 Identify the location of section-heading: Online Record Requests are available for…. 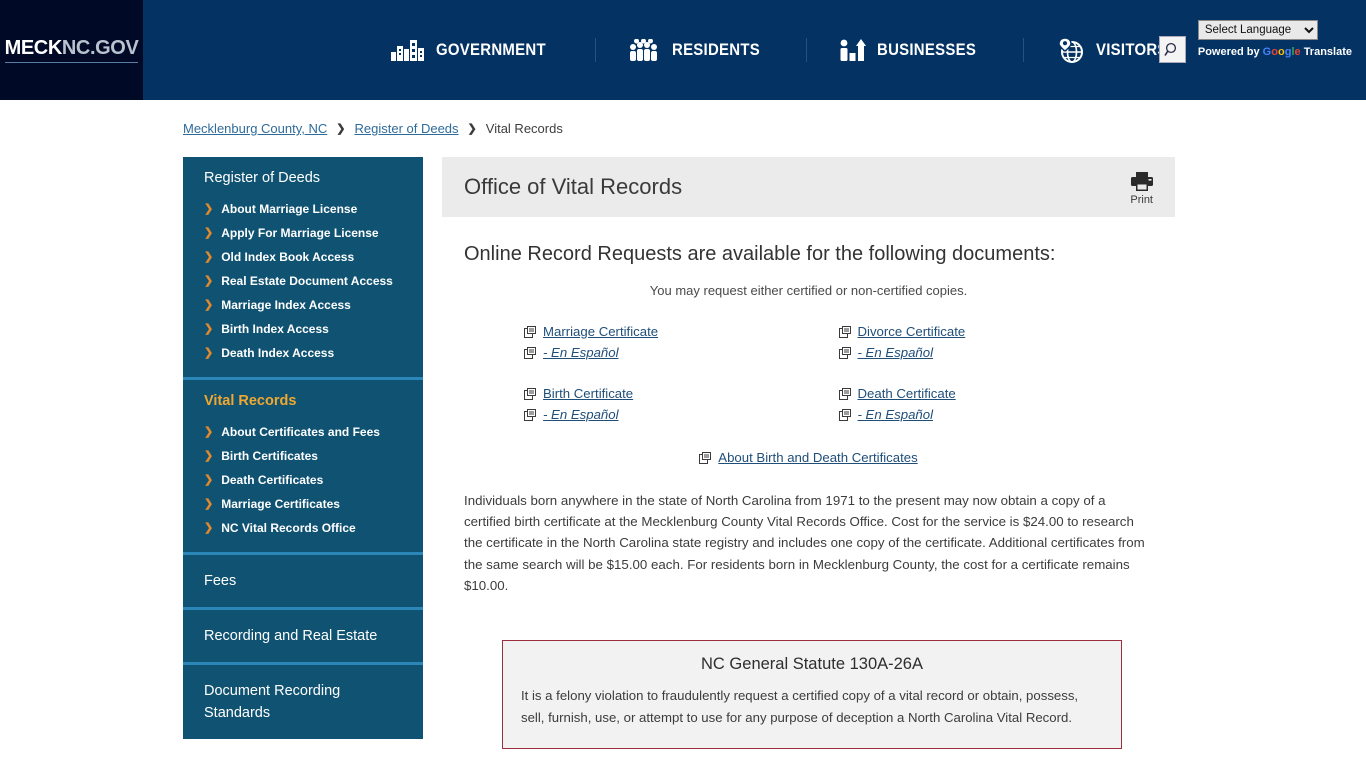
(760, 254).